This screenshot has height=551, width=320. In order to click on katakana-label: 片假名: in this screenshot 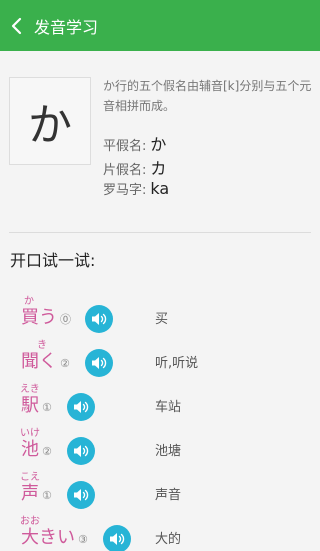, I will do `click(125, 170)`.